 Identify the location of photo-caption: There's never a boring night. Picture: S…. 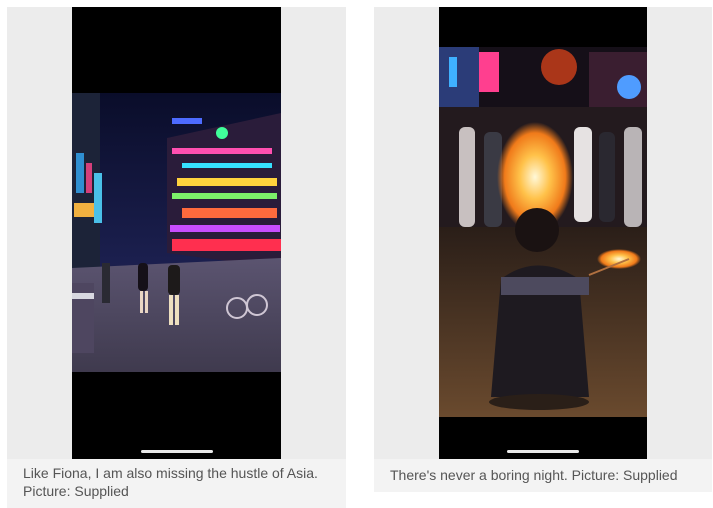
(534, 475).